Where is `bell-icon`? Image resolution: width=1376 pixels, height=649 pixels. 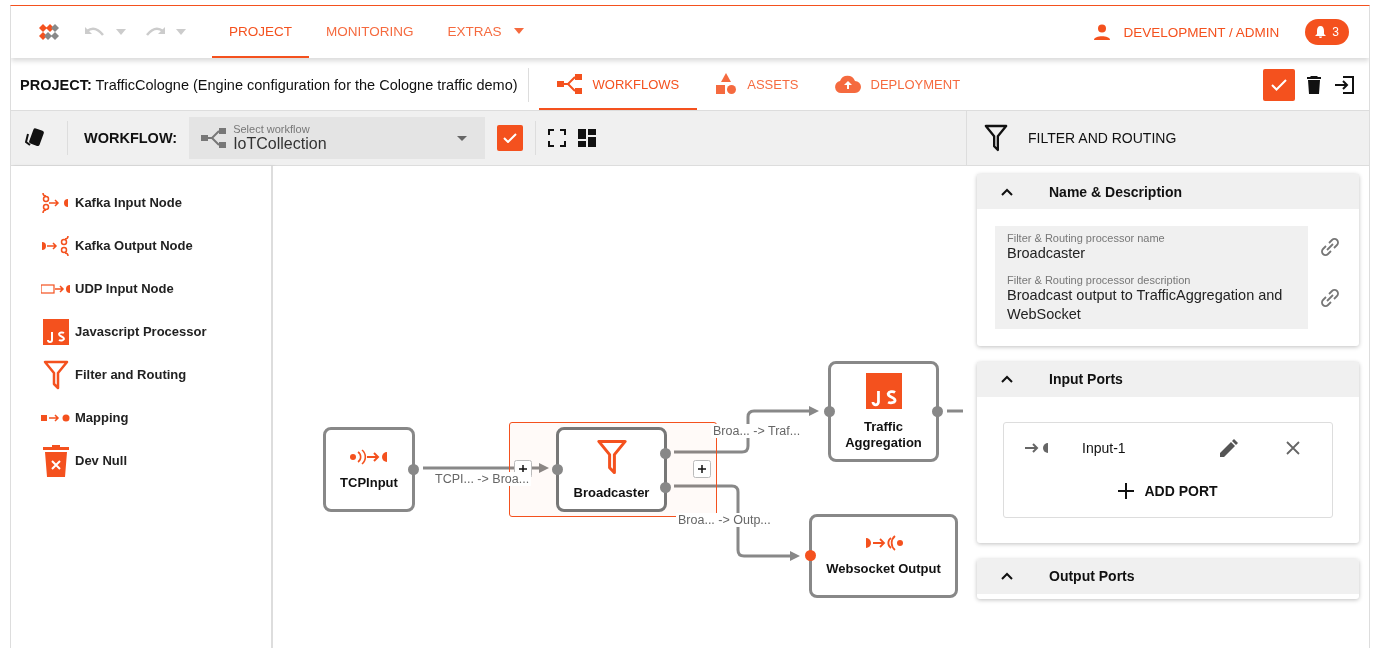 bell-icon is located at coordinates (1321, 32).